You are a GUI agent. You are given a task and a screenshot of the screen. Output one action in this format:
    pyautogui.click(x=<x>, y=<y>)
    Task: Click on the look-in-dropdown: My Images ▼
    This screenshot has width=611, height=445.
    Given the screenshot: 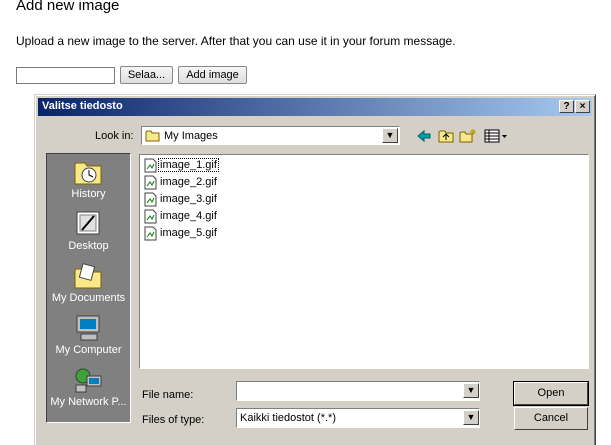 What is the action you would take?
    pyautogui.click(x=270, y=135)
    